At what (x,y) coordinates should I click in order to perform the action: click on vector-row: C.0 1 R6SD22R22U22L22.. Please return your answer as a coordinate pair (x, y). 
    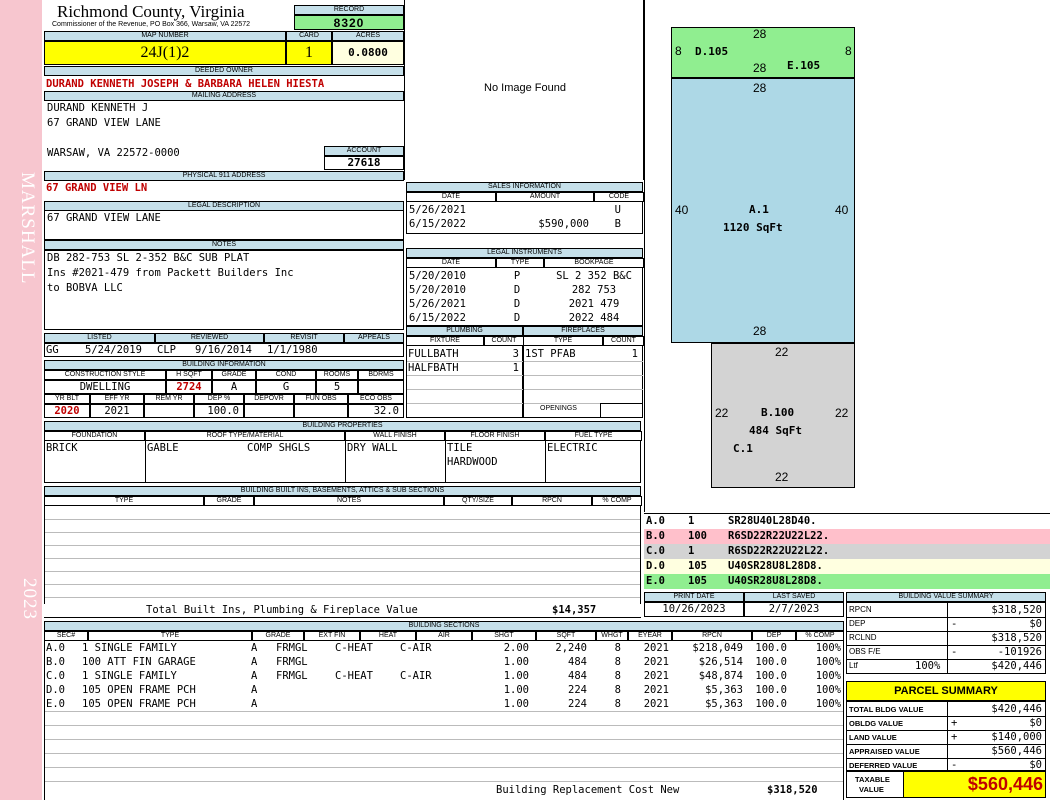
    Looking at the image, I should click on (847, 551).